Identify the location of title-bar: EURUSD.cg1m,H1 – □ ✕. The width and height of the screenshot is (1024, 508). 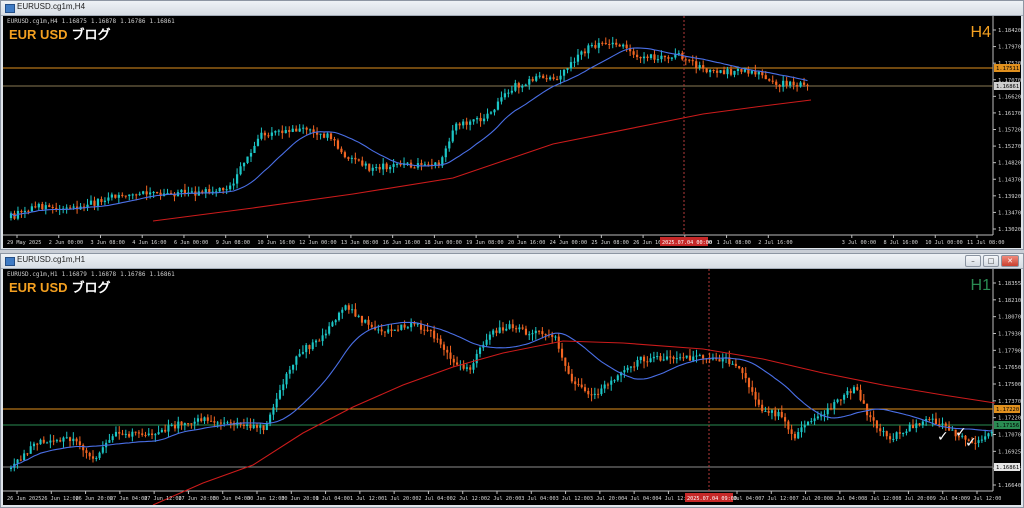
(512, 261).